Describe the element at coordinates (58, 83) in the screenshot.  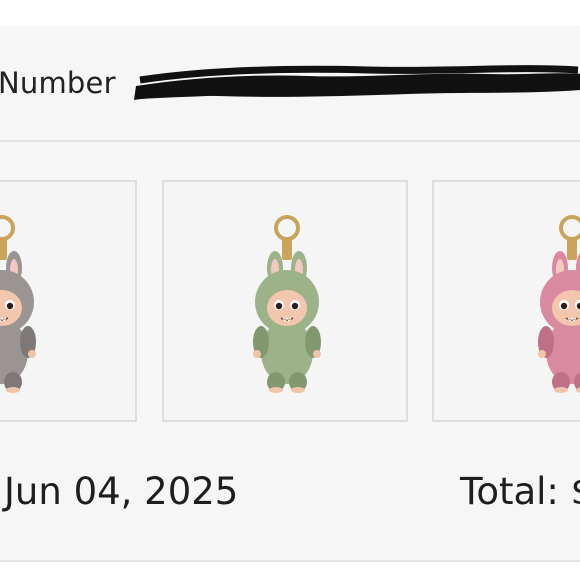
I see `order-number-label: Number` at that location.